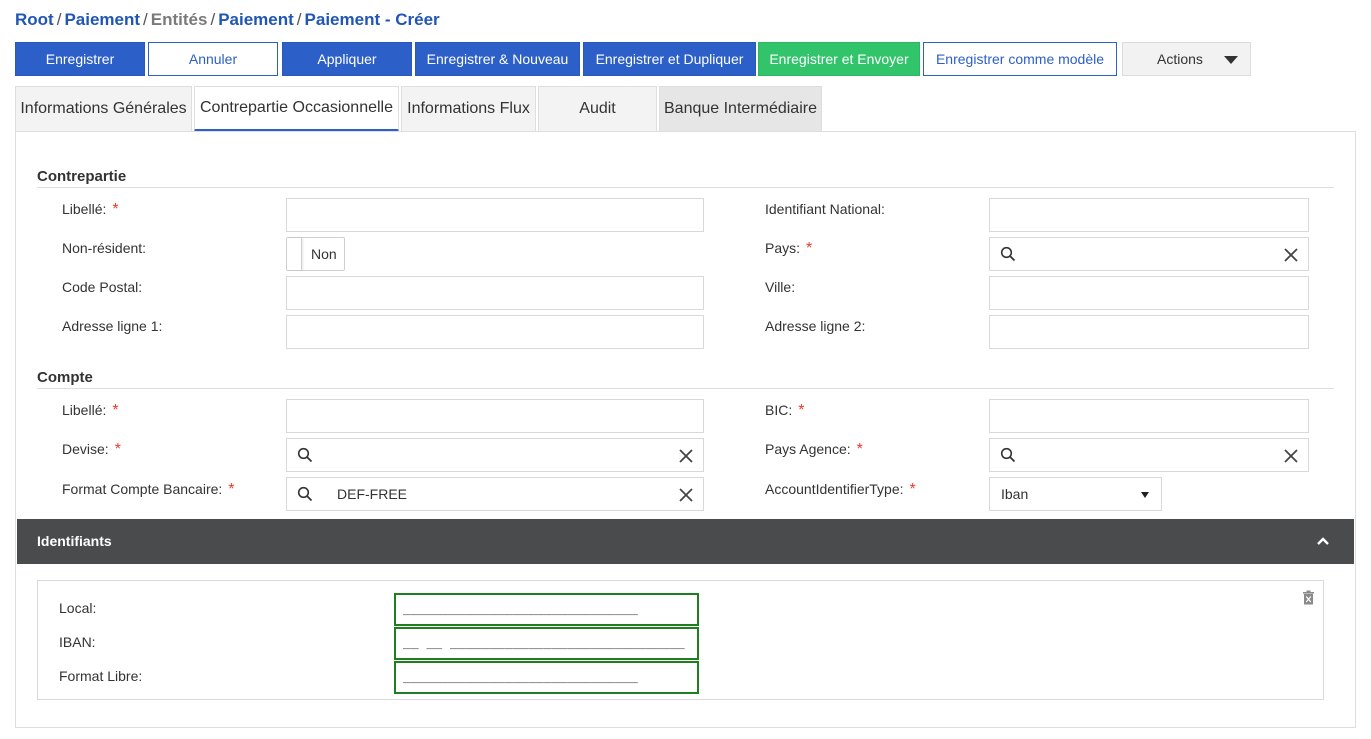  What do you see at coordinates (597, 108) in the screenshot?
I see `tab-audit: Audit` at bounding box center [597, 108].